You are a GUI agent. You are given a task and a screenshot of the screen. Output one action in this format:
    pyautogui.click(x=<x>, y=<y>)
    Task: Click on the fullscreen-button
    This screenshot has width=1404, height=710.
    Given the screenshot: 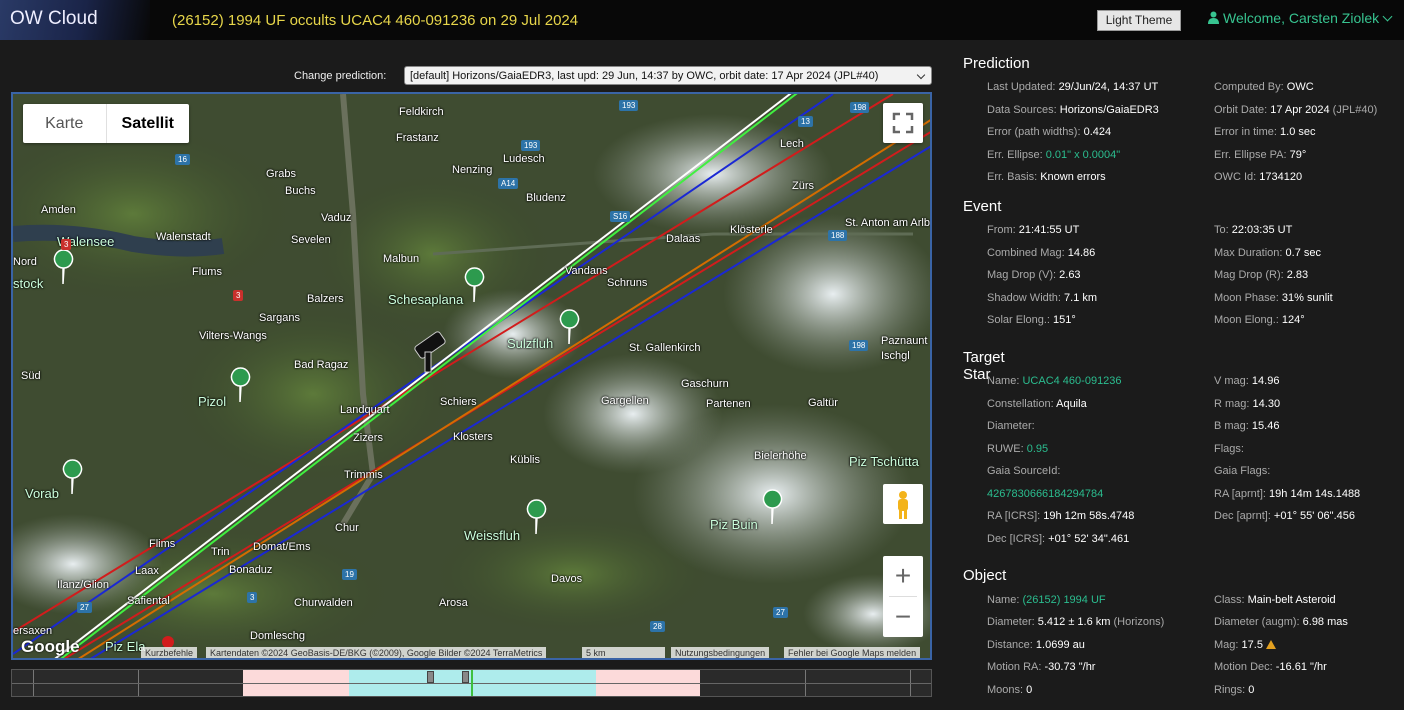 What is the action you would take?
    pyautogui.click(x=903, y=123)
    